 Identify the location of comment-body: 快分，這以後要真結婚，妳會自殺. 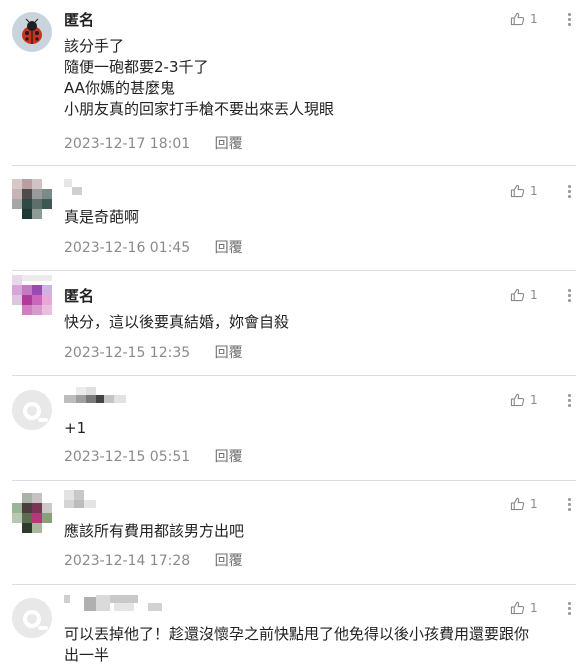
(314, 322).